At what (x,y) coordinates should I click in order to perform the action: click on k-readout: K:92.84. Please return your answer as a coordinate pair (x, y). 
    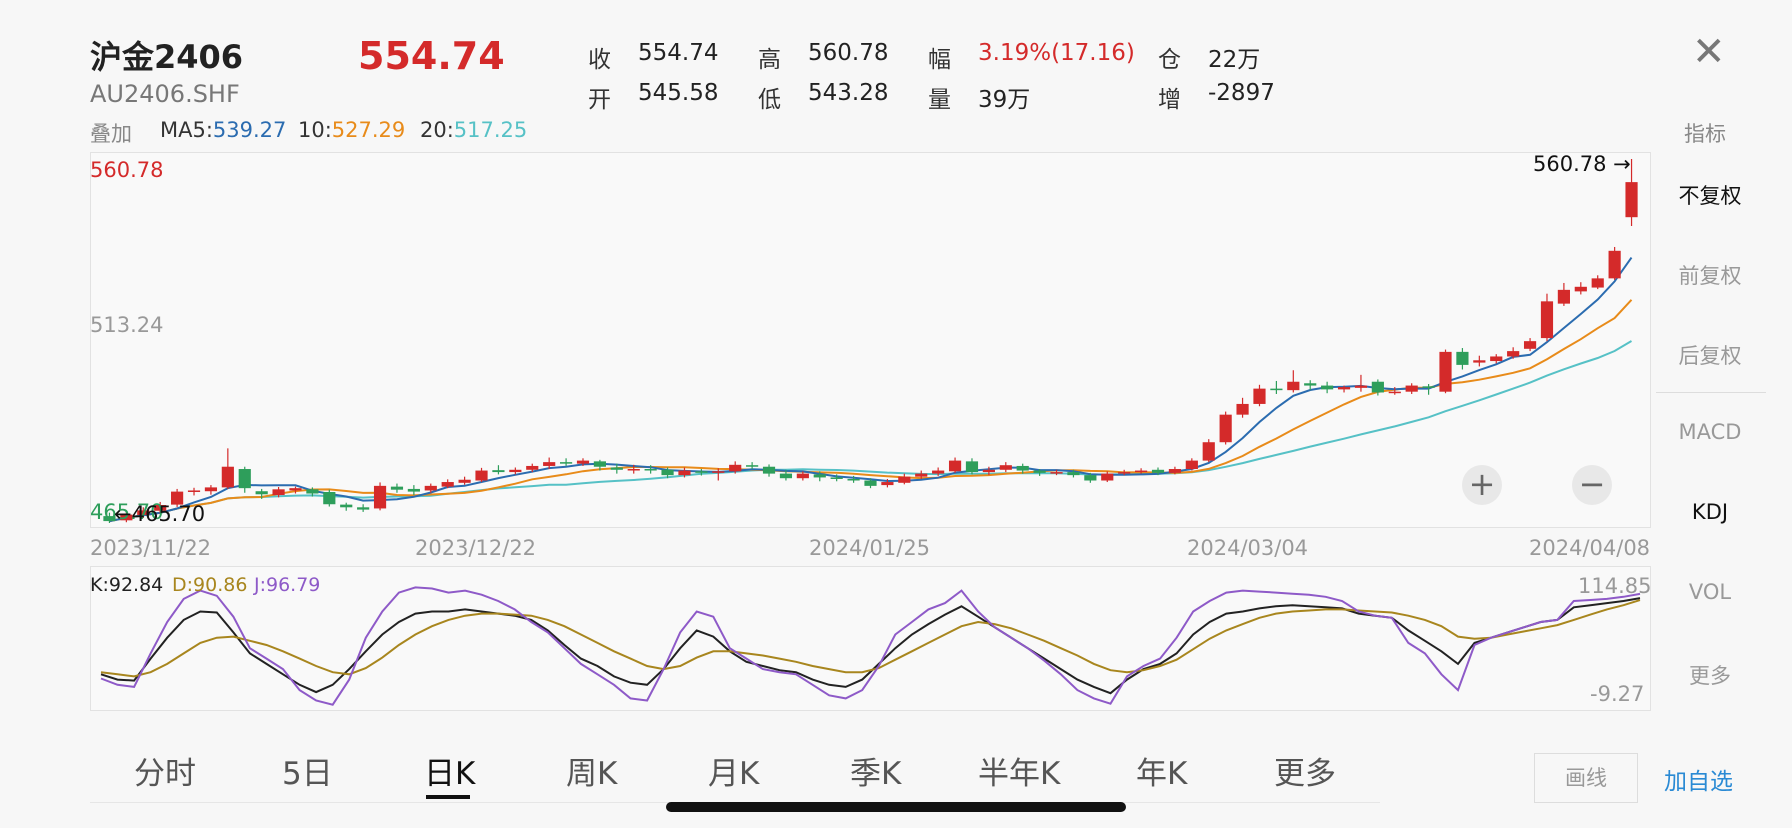
    Looking at the image, I should click on (127, 585).